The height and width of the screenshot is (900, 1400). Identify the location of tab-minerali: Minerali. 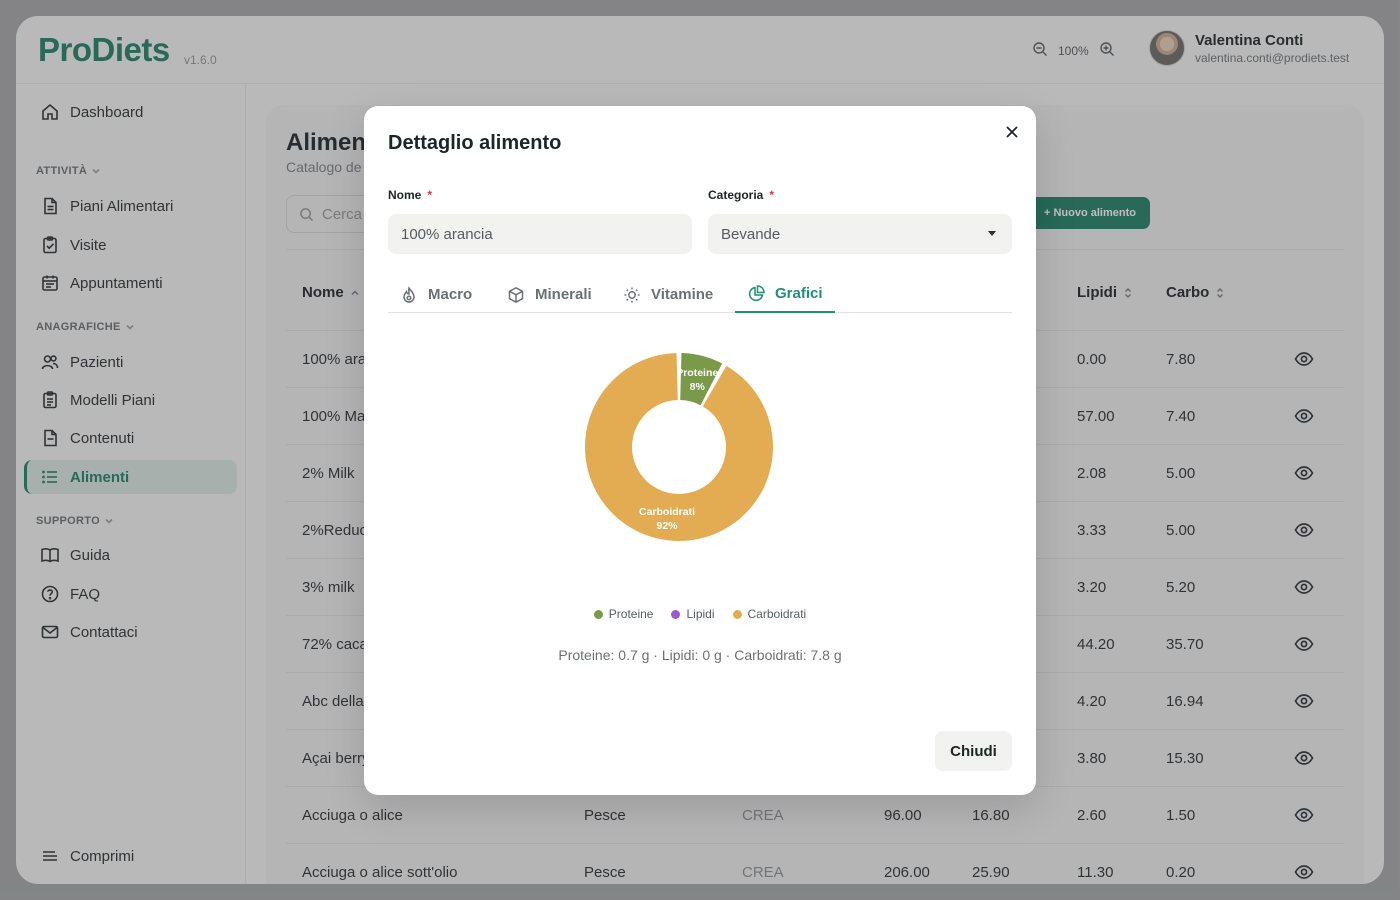
(549, 294).